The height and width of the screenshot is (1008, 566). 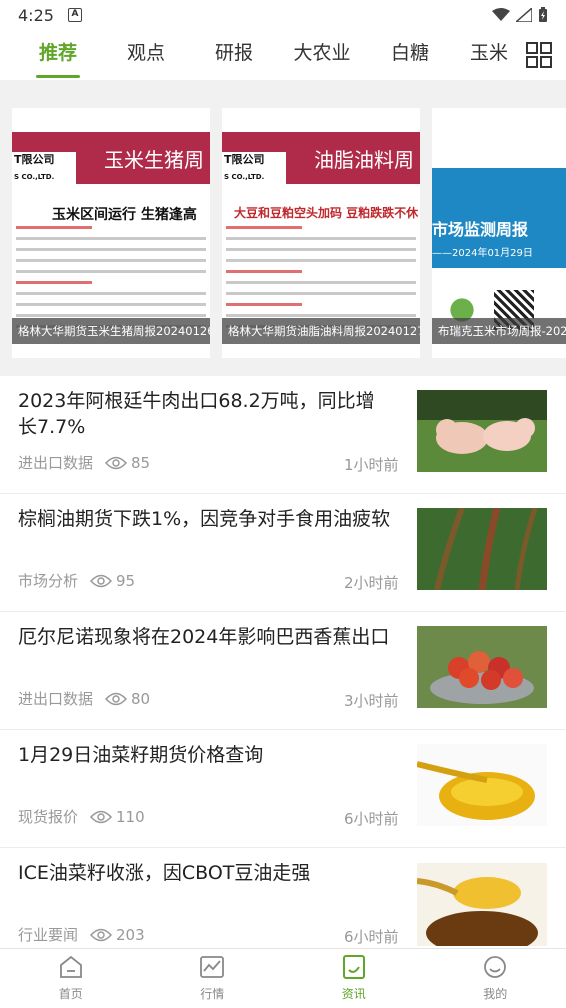 What do you see at coordinates (146, 55) in the screenshot?
I see `tab-opinion: 观点` at bounding box center [146, 55].